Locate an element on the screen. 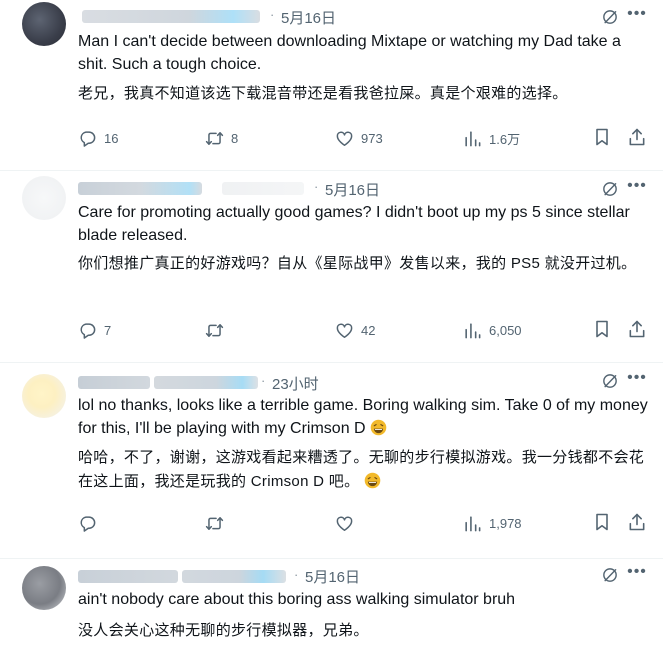  views-button: 1.6万 is located at coordinates (491, 138).